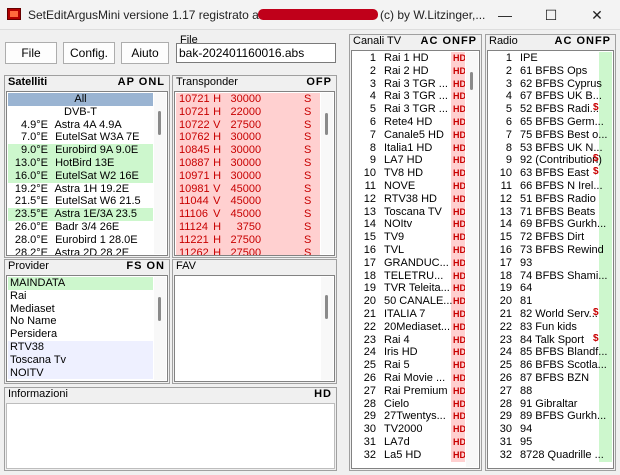 This screenshot has width=620, height=475. Describe the element at coordinates (327, 173) in the screenshot. I see `transponder-scrollbar` at that location.